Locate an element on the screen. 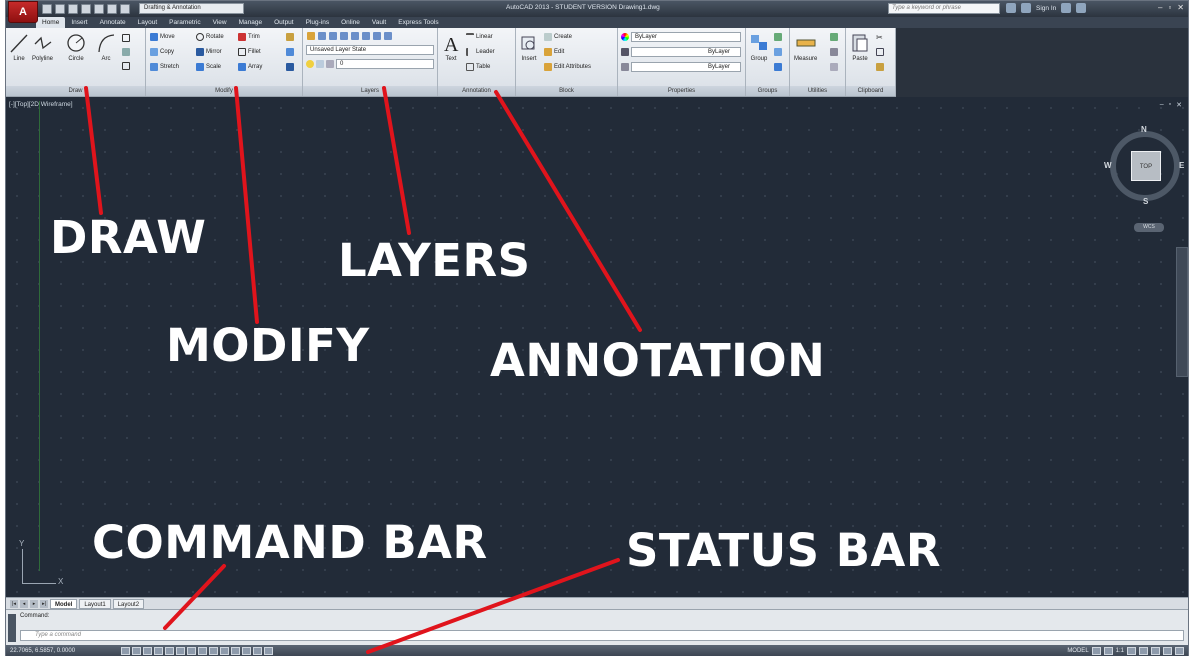  array-tool: Array is located at coordinates (250, 67).